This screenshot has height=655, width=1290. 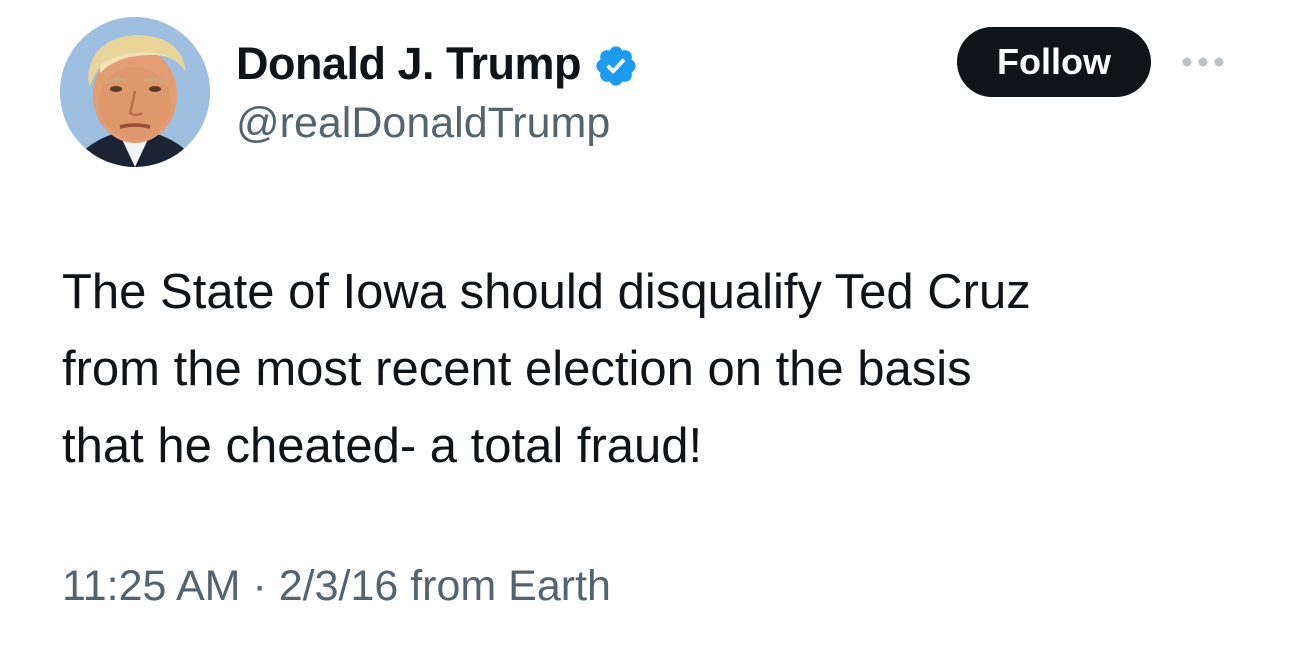 I want to click on more-options-icon, so click(x=1203, y=62).